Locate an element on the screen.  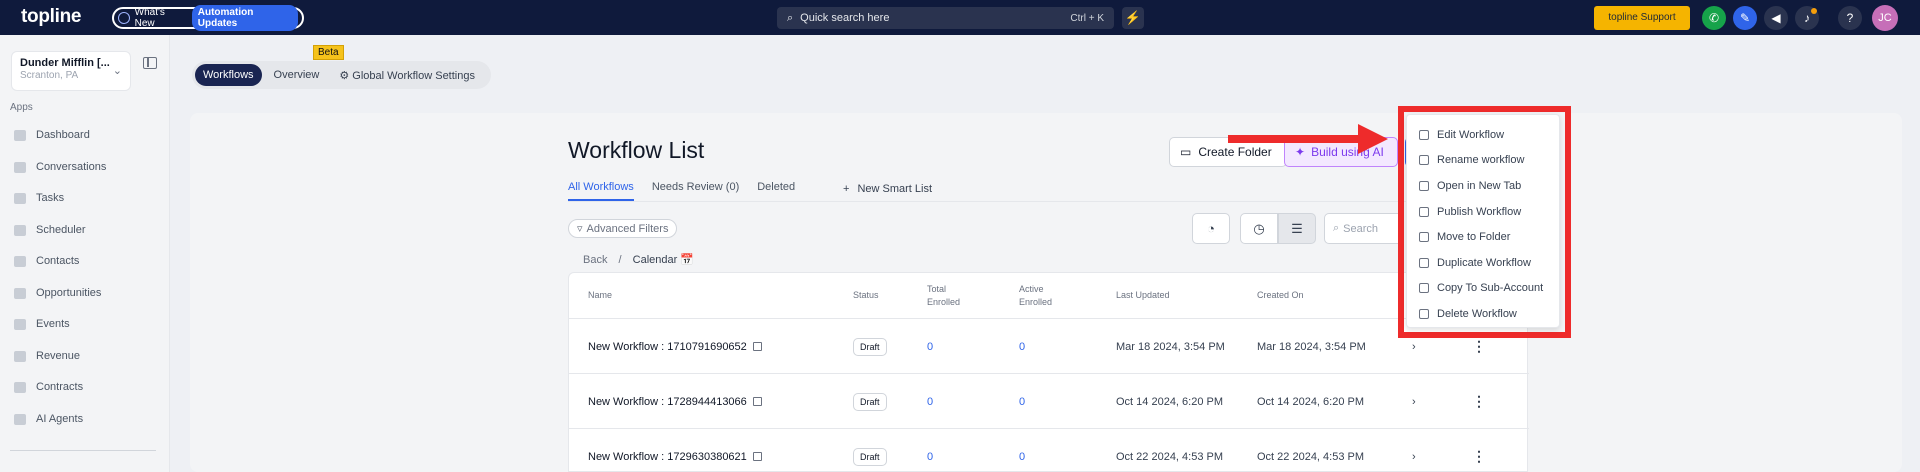
announcement-icon is located at coordinates (124, 18).